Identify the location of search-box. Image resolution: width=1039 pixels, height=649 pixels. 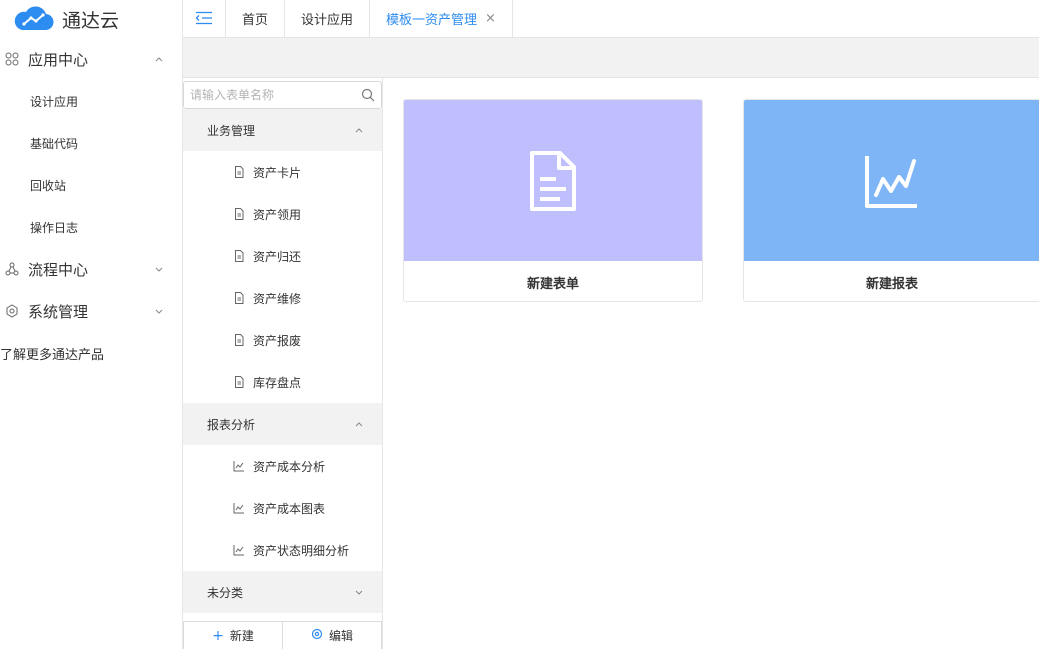
(282, 95).